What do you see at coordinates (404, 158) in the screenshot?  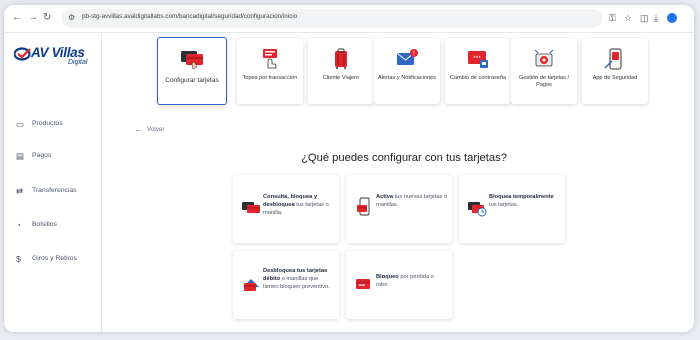 I see `page-title: ¿Qué puedes configurar con tus tarjetas?` at bounding box center [404, 158].